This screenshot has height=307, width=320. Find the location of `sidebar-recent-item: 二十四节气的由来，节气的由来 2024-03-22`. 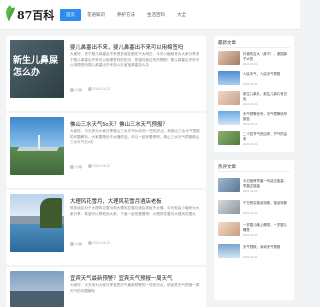

sidebar-recent-item: 二十四节气的由来，节气的由来 2024-03-22 is located at coordinates (254, 139).